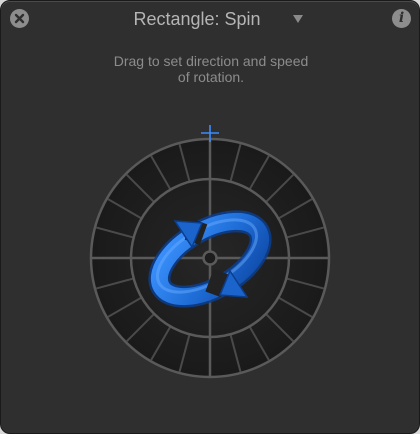  I want to click on hud-title: Rectangle: Spin, so click(197, 19).